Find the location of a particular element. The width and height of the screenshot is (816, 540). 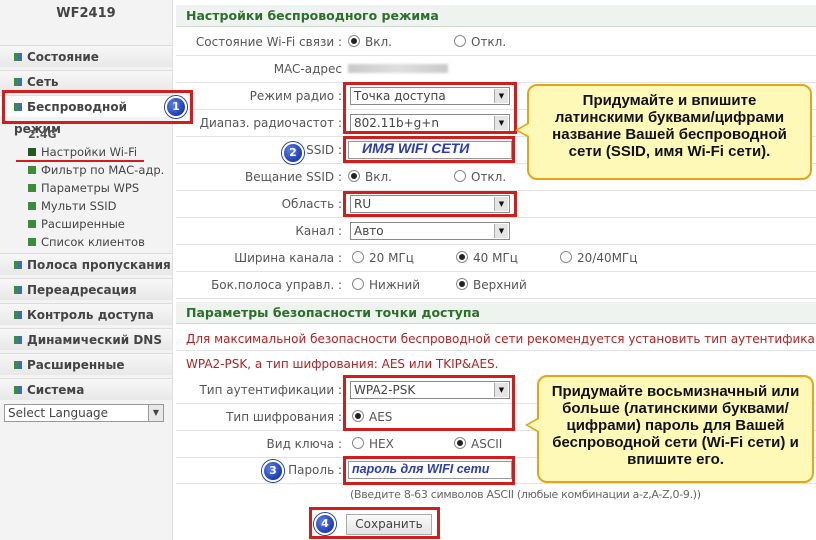

ssid-broadcast-on-radio: Вкл. is located at coordinates (370, 177).